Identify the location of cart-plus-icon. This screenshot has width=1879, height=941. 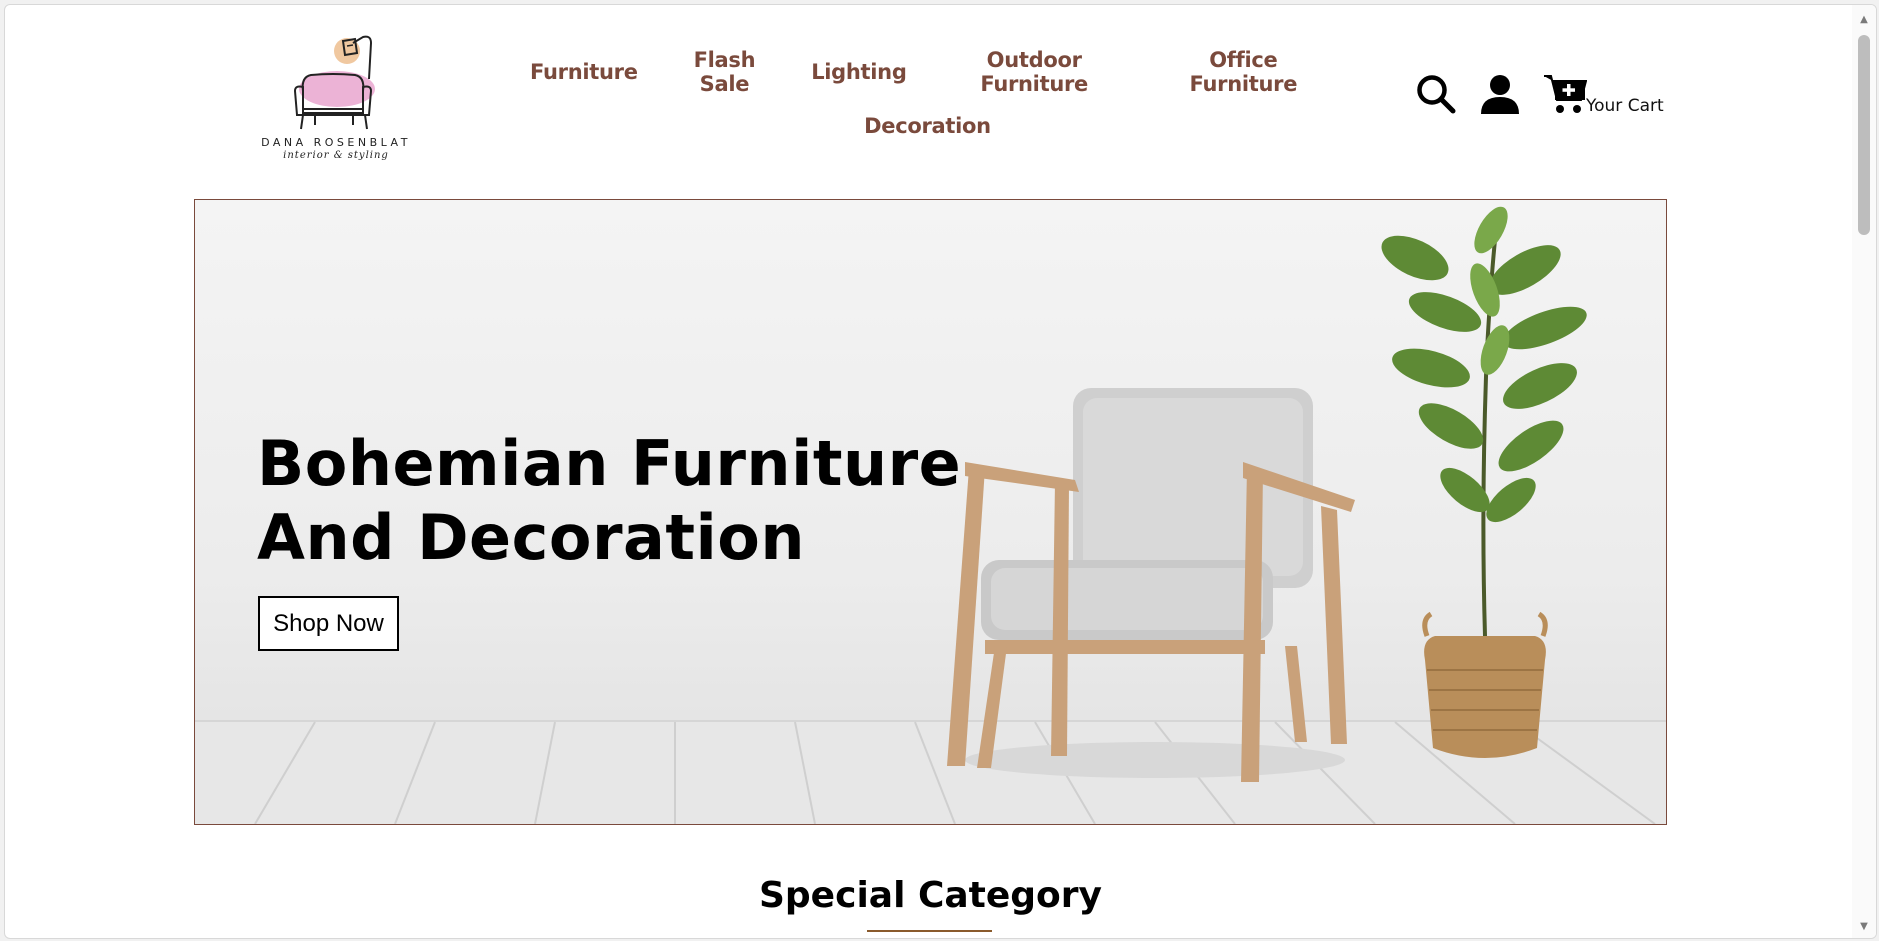
(1565, 96).